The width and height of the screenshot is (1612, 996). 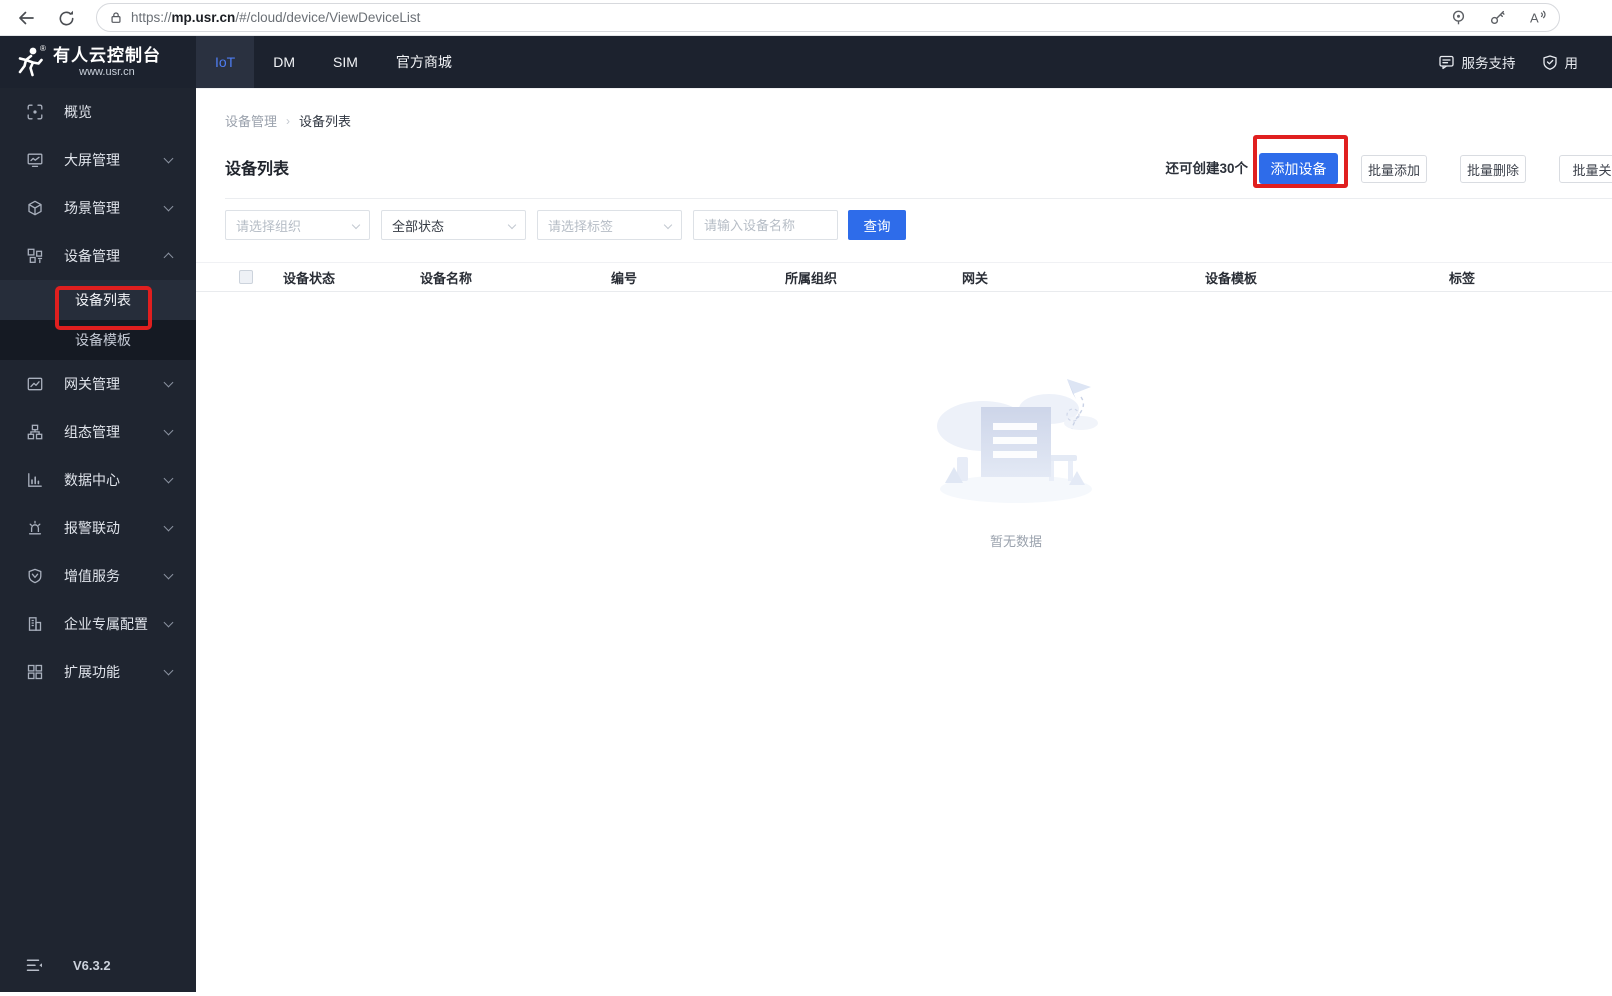 What do you see at coordinates (35, 672) in the screenshot?
I see `grid-4-icon` at bounding box center [35, 672].